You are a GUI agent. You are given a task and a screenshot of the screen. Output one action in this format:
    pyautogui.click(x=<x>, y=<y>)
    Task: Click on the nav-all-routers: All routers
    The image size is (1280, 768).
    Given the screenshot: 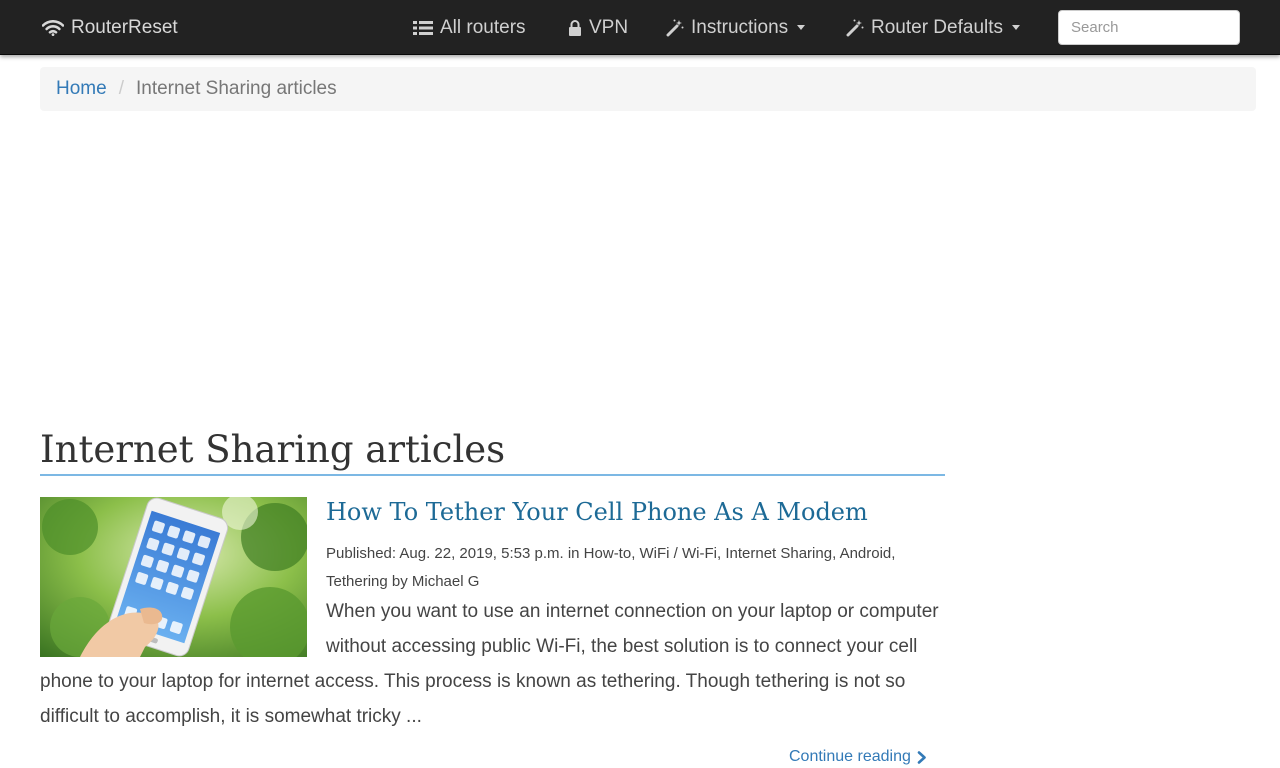 What is the action you would take?
    pyautogui.click(x=469, y=27)
    